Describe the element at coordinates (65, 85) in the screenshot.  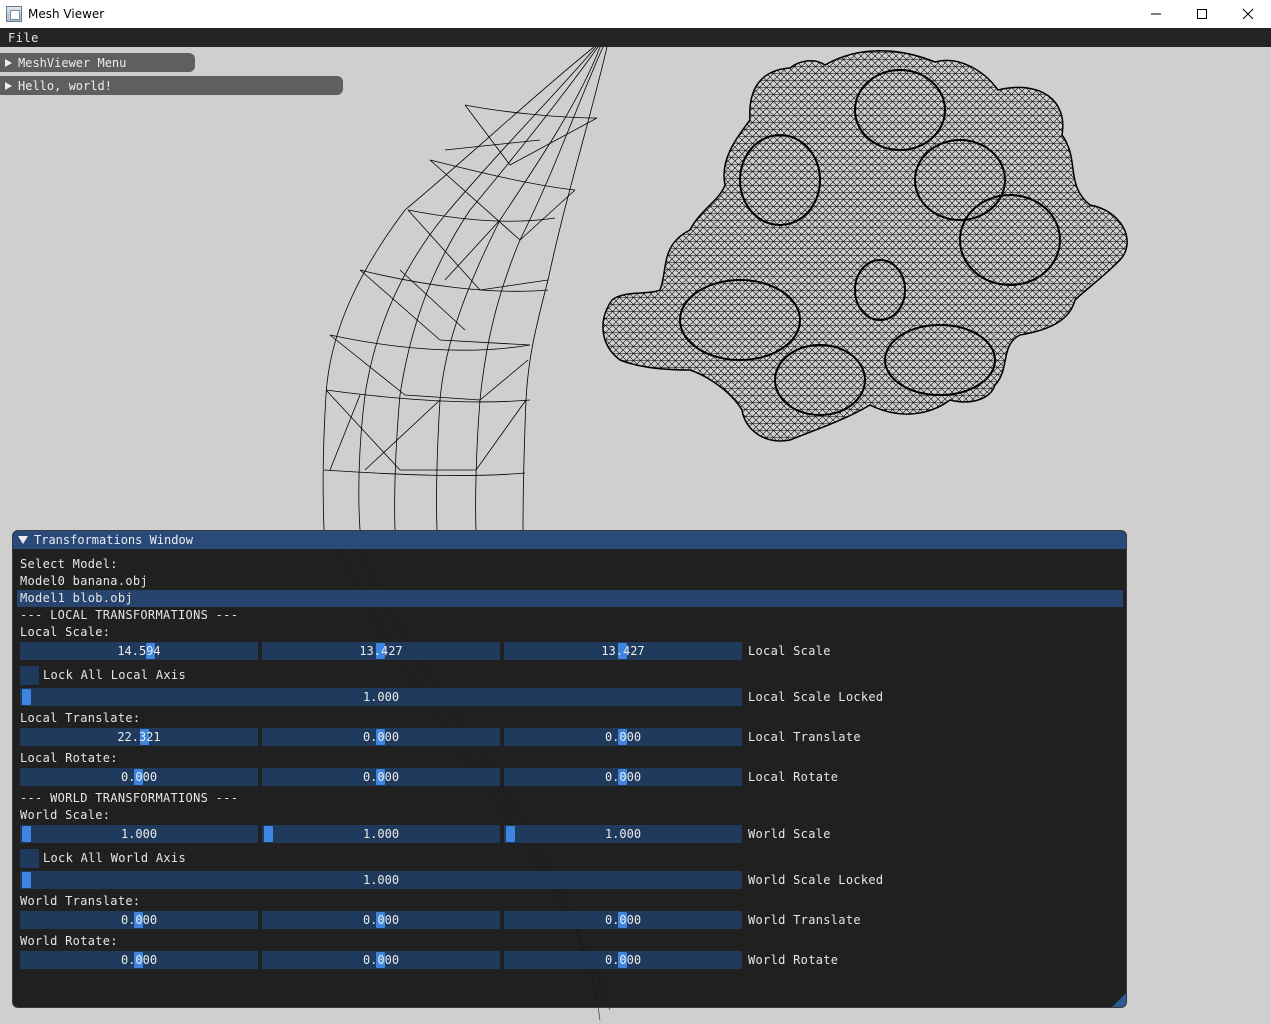
I see `hello-world-title: Hello, world!` at that location.